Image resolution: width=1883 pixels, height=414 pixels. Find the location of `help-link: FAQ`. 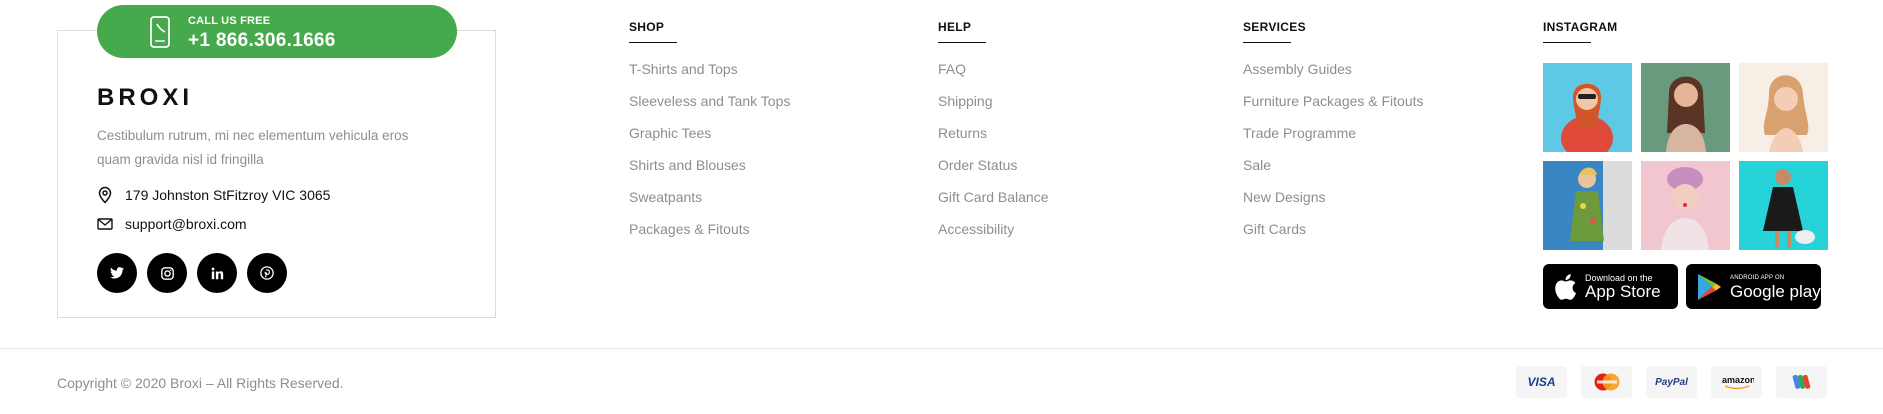

help-link: FAQ is located at coordinates (993, 76).